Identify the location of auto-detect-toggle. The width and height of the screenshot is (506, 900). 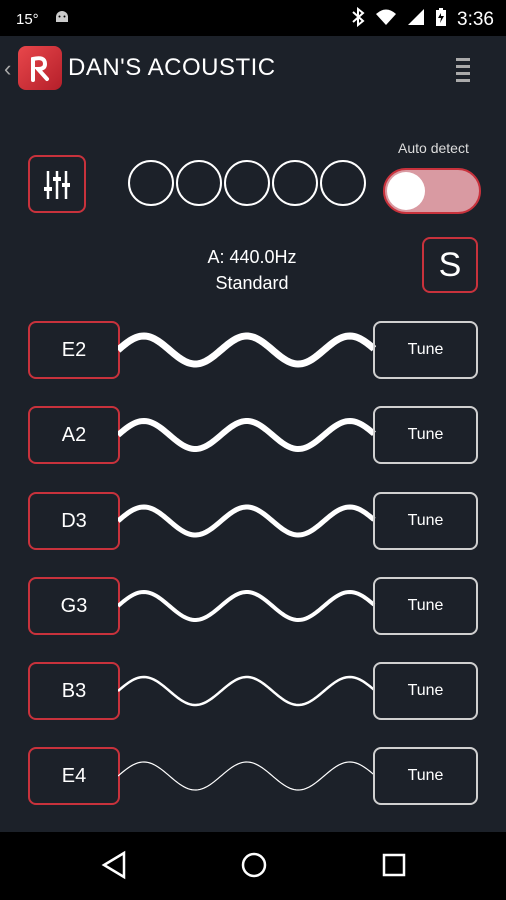
(432, 191).